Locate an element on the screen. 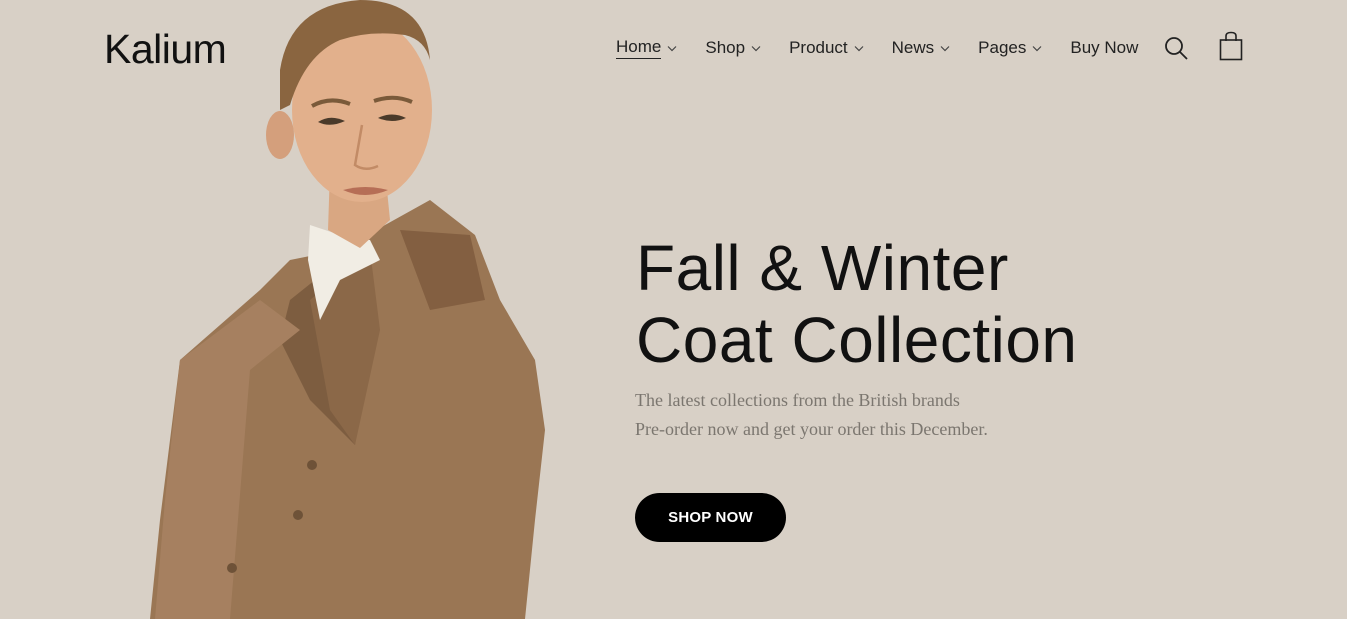  nav-item-home: Home is located at coordinates (646, 48).